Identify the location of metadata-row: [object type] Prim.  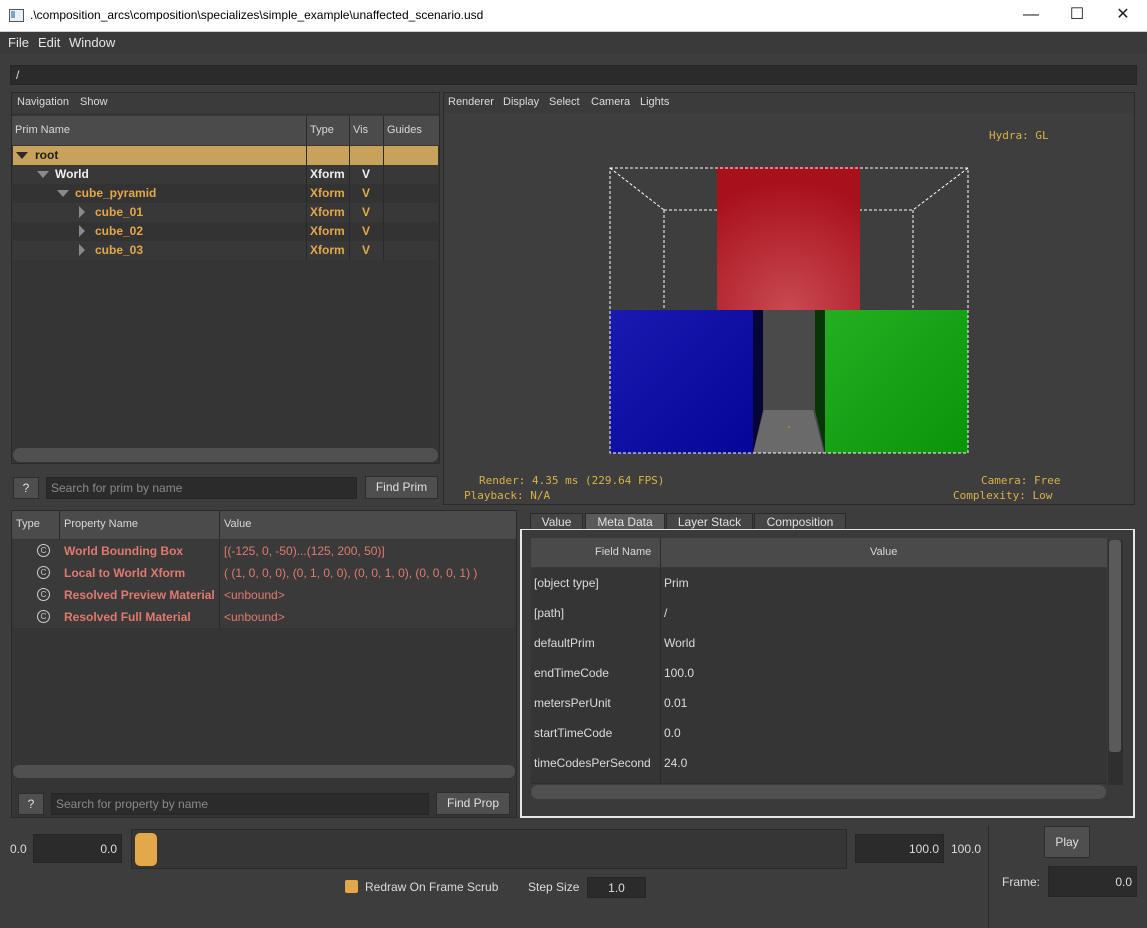
(819, 583).